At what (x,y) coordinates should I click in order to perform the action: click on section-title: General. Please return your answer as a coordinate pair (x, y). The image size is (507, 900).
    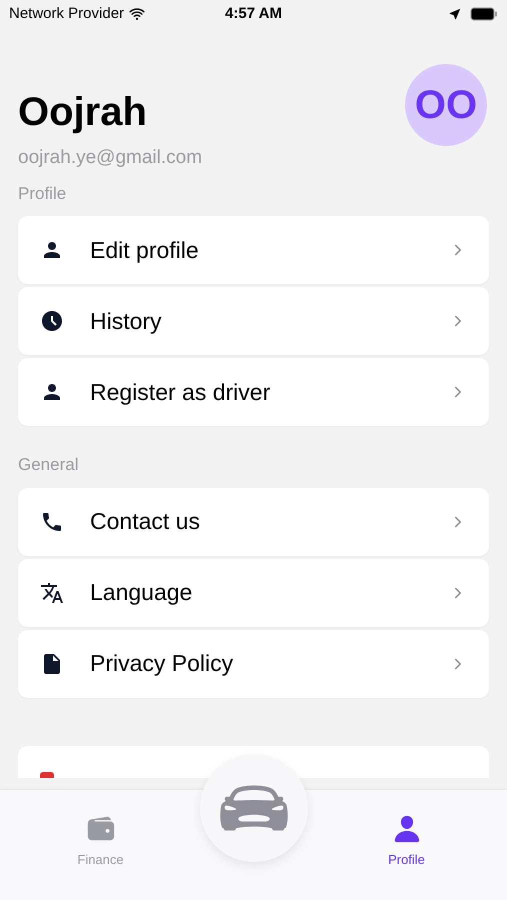
    Looking at the image, I should click on (49, 465).